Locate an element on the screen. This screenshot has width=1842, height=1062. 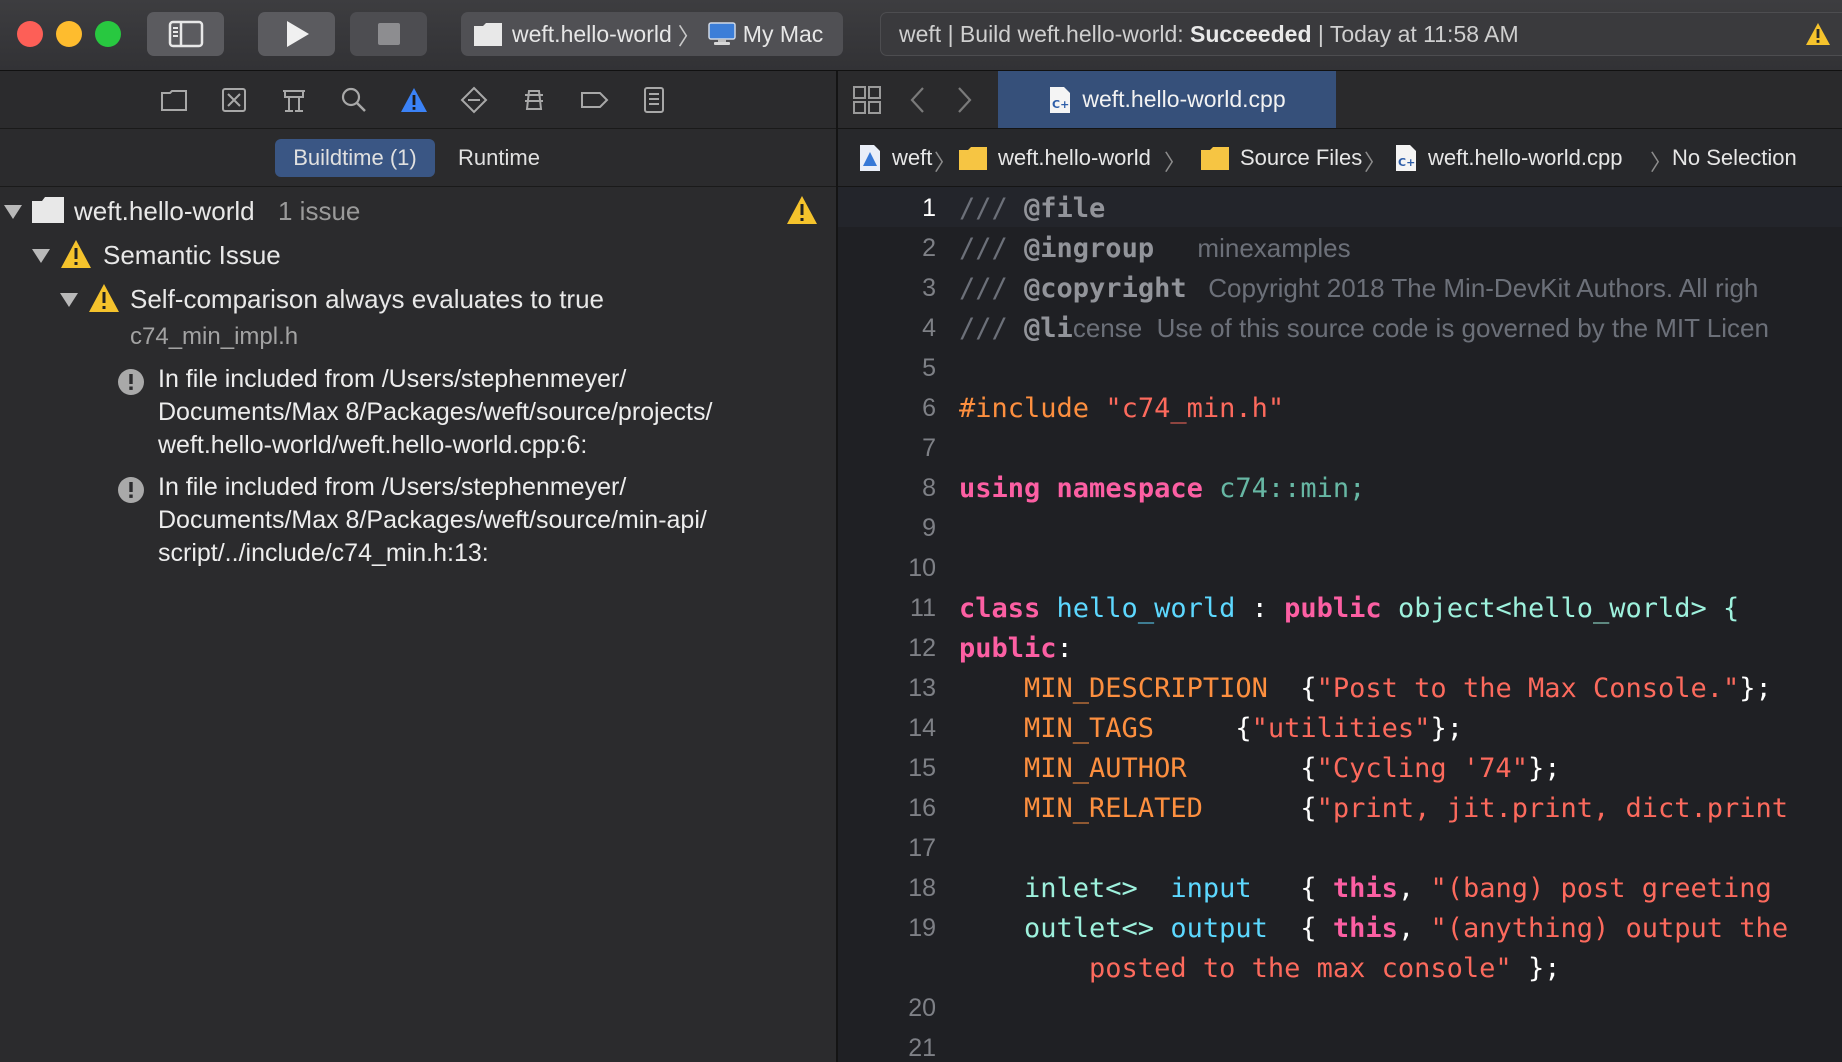
line-number: 1 is located at coordinates (929, 208).